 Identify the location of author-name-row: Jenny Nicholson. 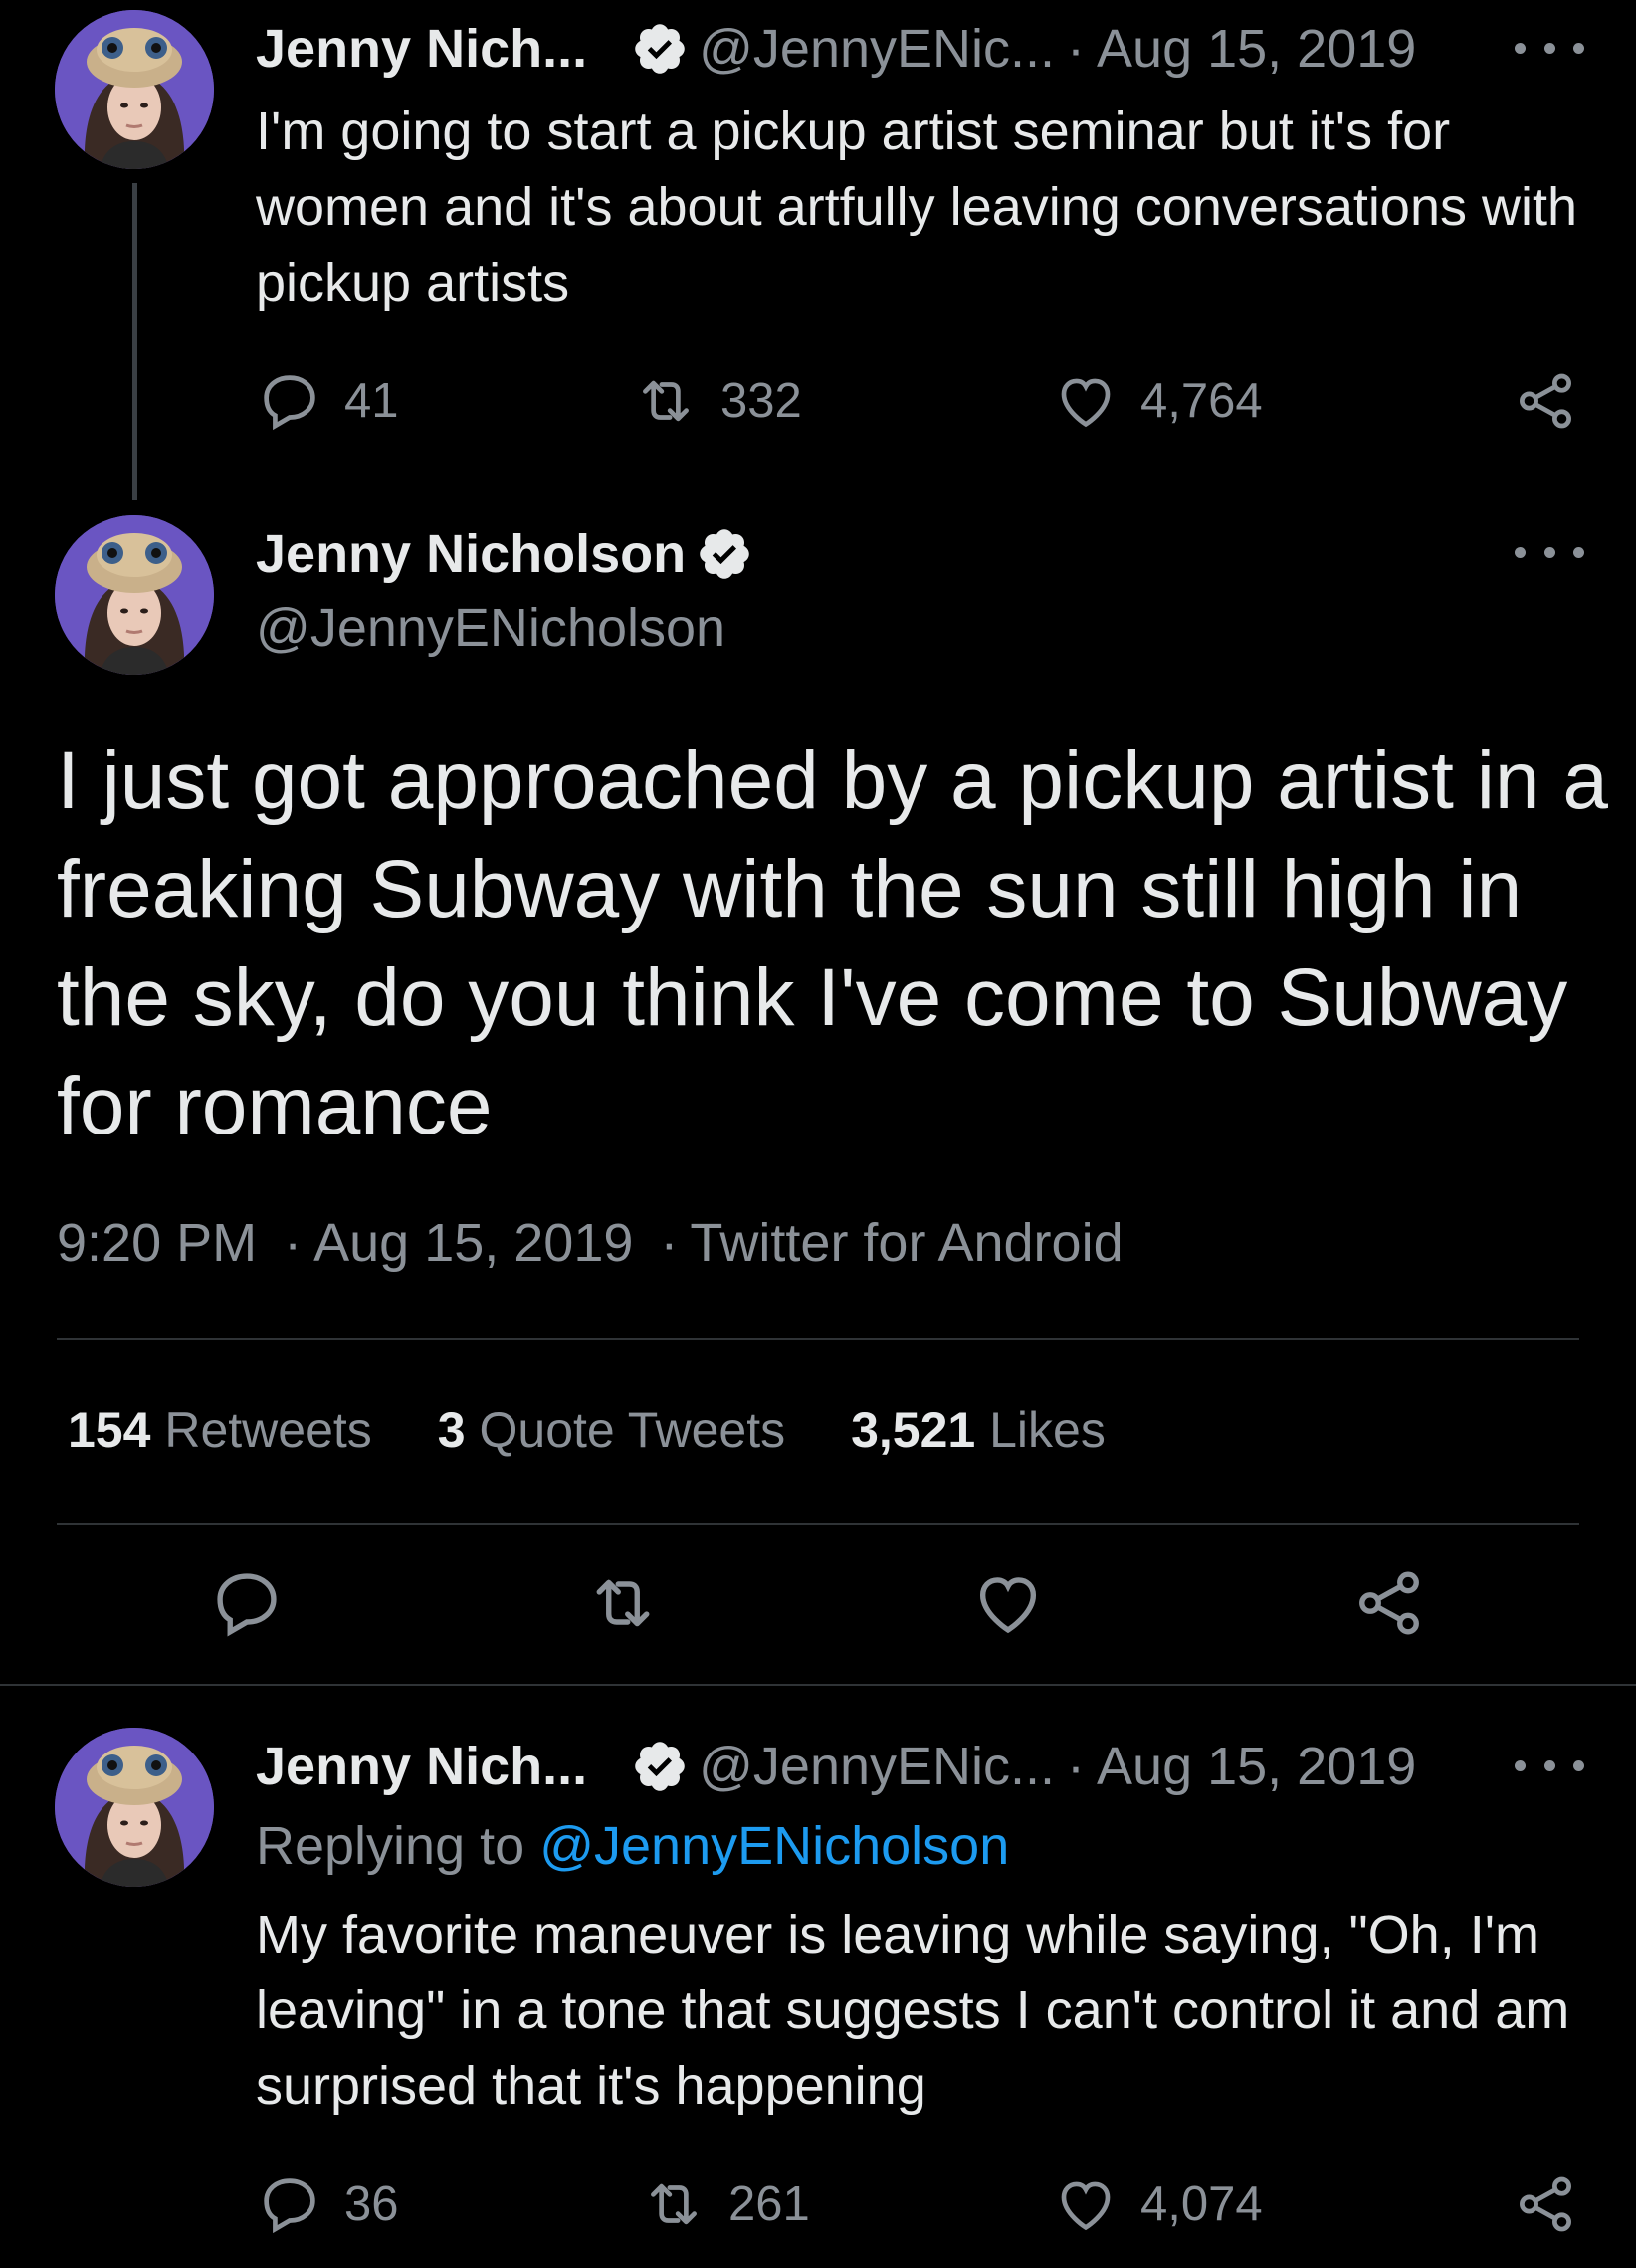
(509, 554).